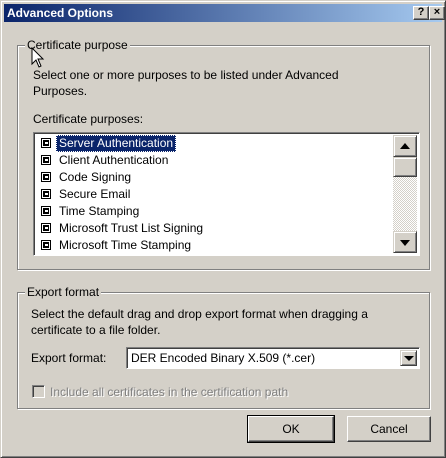 This screenshot has height=458, width=446. Describe the element at coordinates (421, 13) in the screenshot. I see `help-button: ?` at that location.